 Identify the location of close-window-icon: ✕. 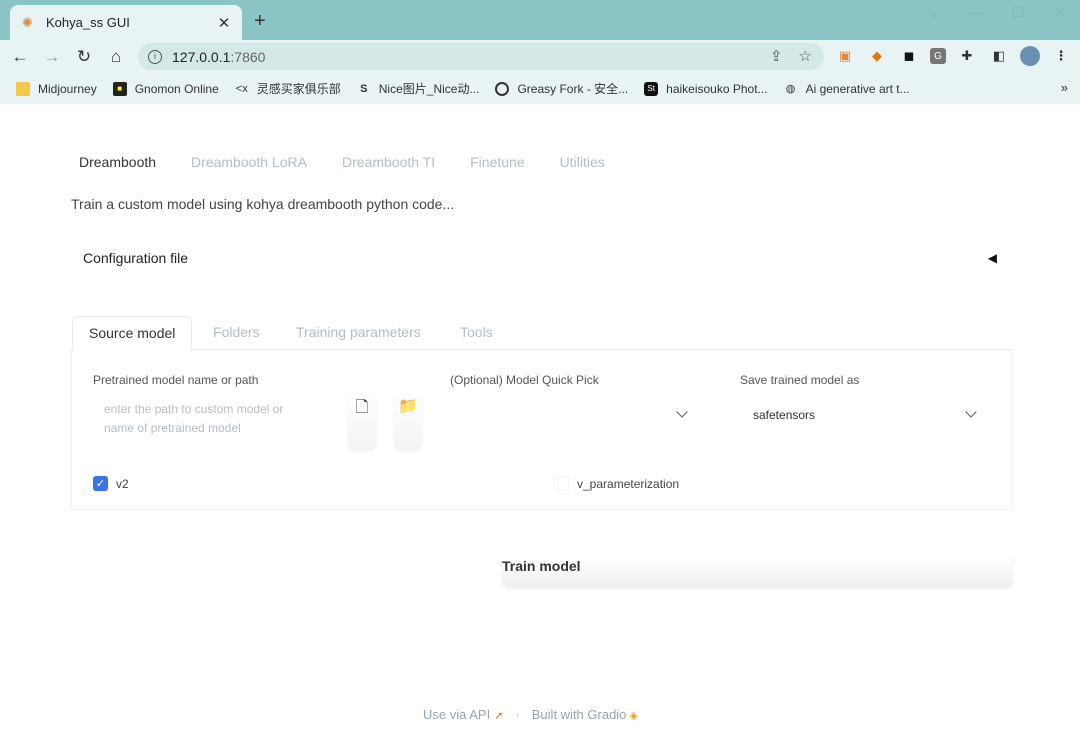
(1060, 12).